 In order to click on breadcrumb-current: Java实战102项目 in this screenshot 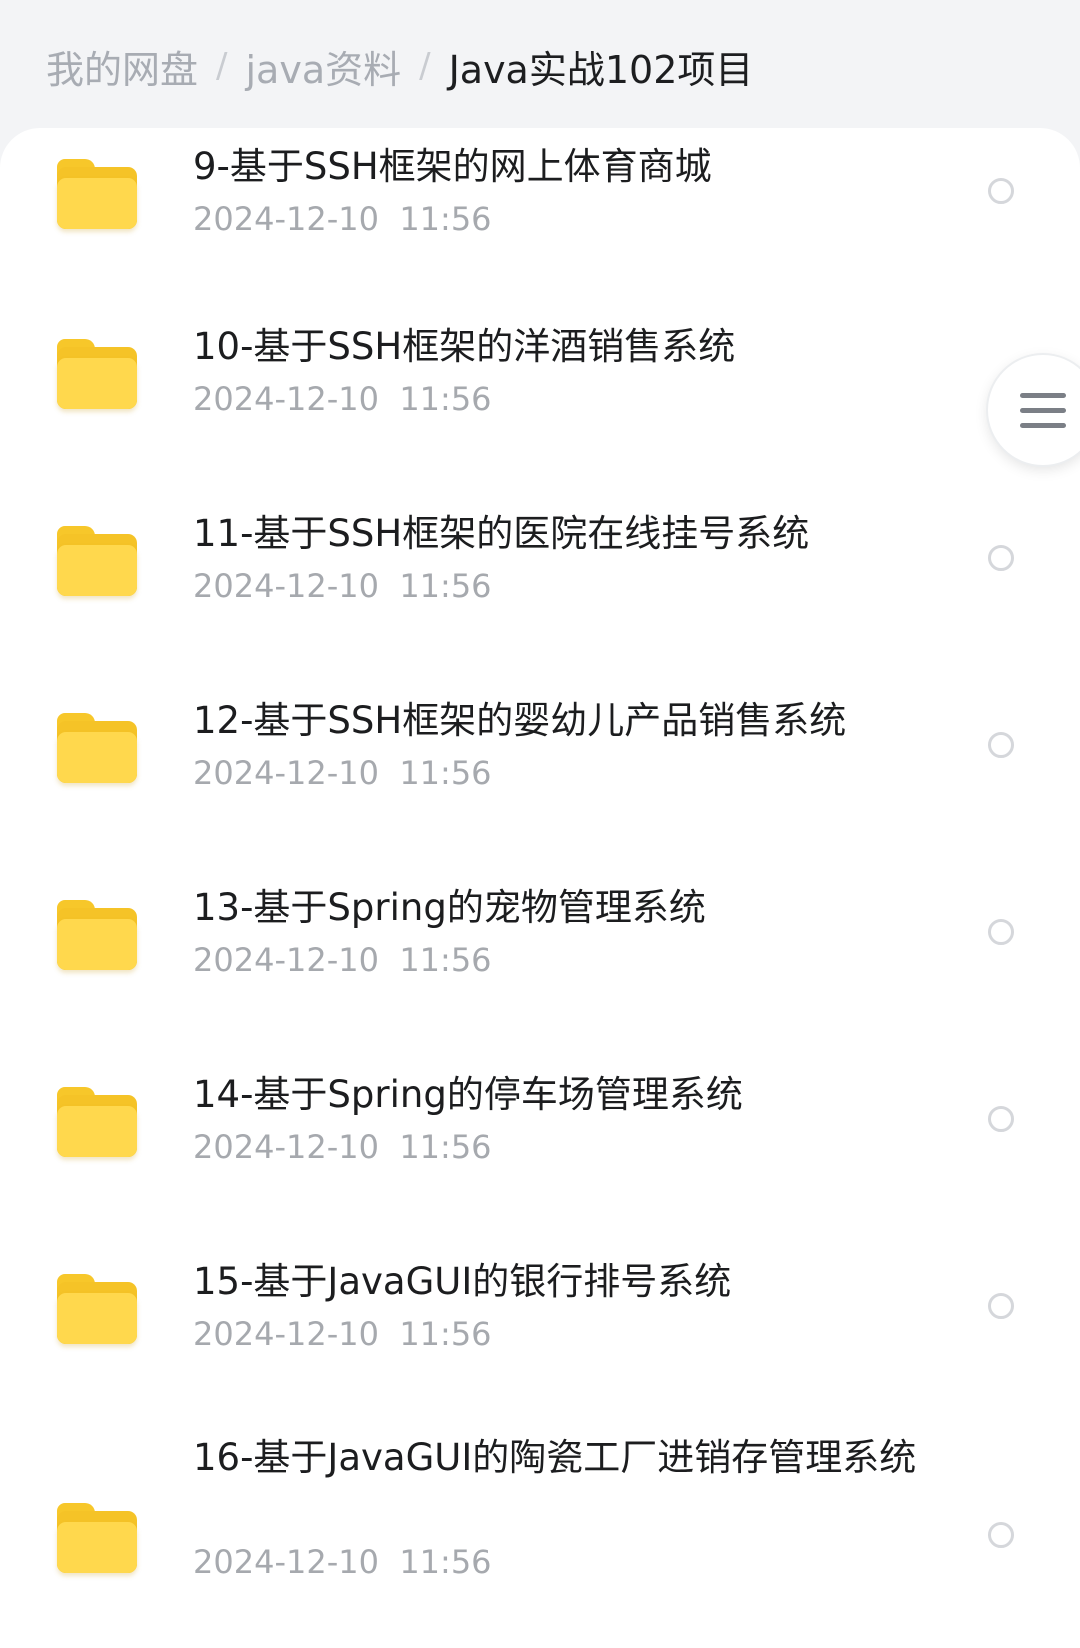, I will do `click(601, 69)`.